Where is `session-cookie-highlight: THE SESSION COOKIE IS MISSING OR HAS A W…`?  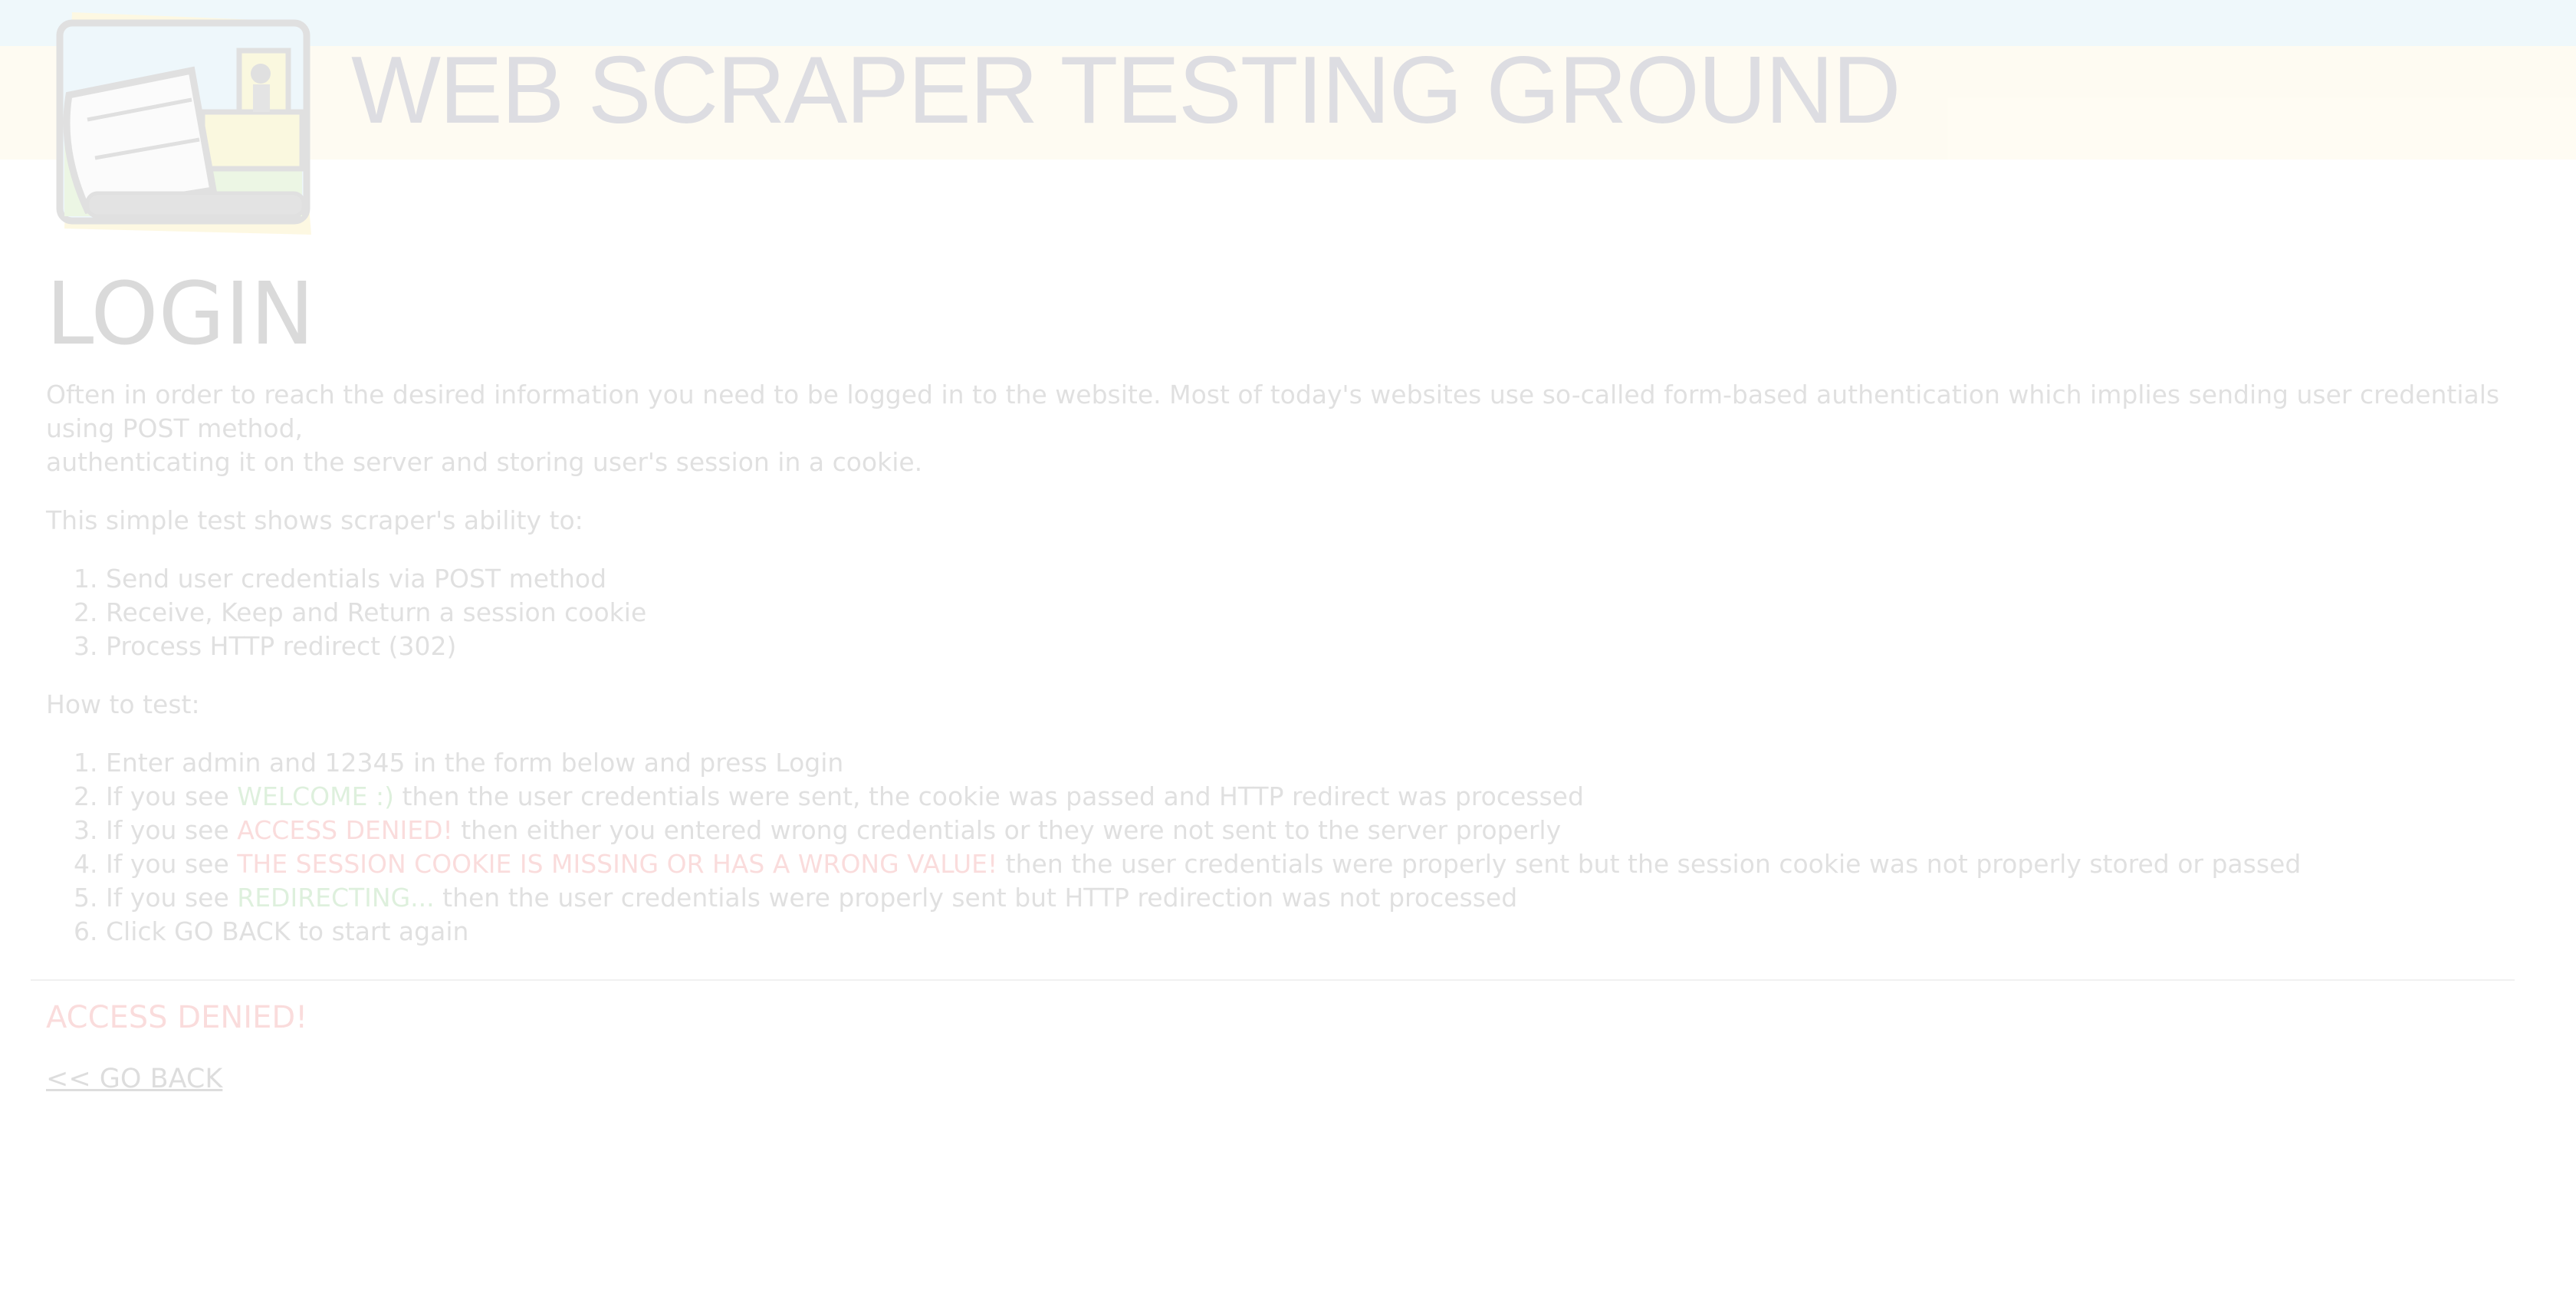 session-cookie-highlight: THE SESSION COOKIE IS MISSING OR HAS A W… is located at coordinates (617, 863).